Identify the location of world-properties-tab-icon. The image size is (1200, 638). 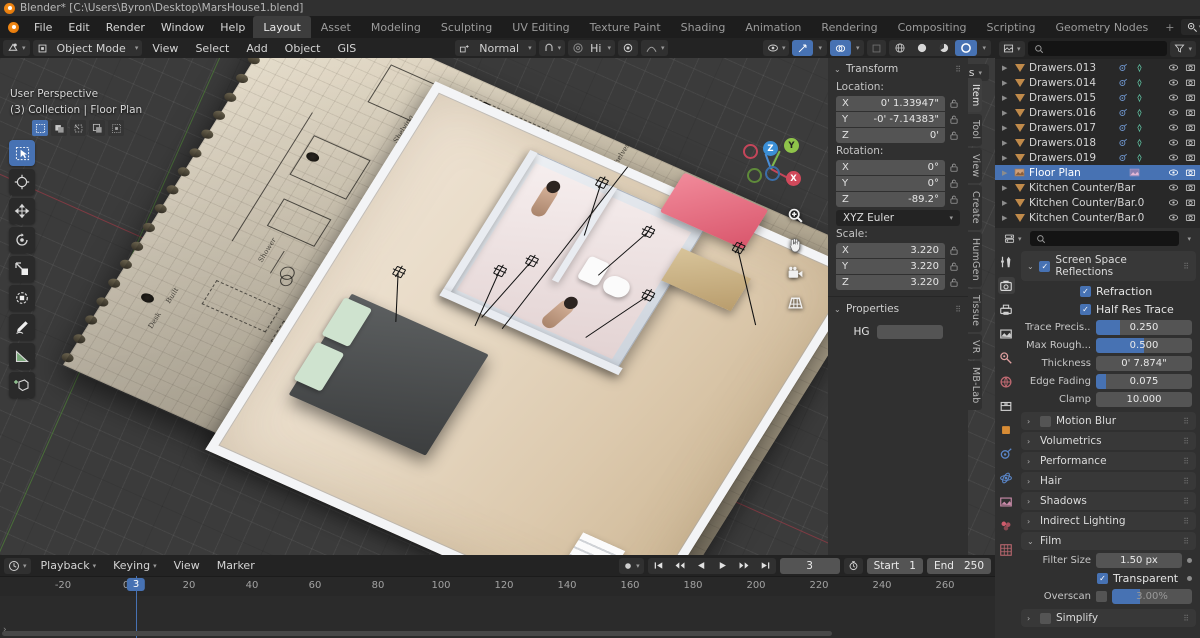
(1006, 381).